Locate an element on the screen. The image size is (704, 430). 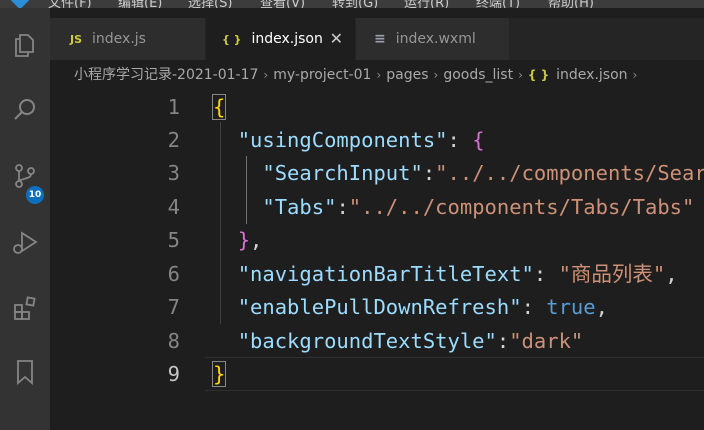
extensions-icon is located at coordinates (25, 308).